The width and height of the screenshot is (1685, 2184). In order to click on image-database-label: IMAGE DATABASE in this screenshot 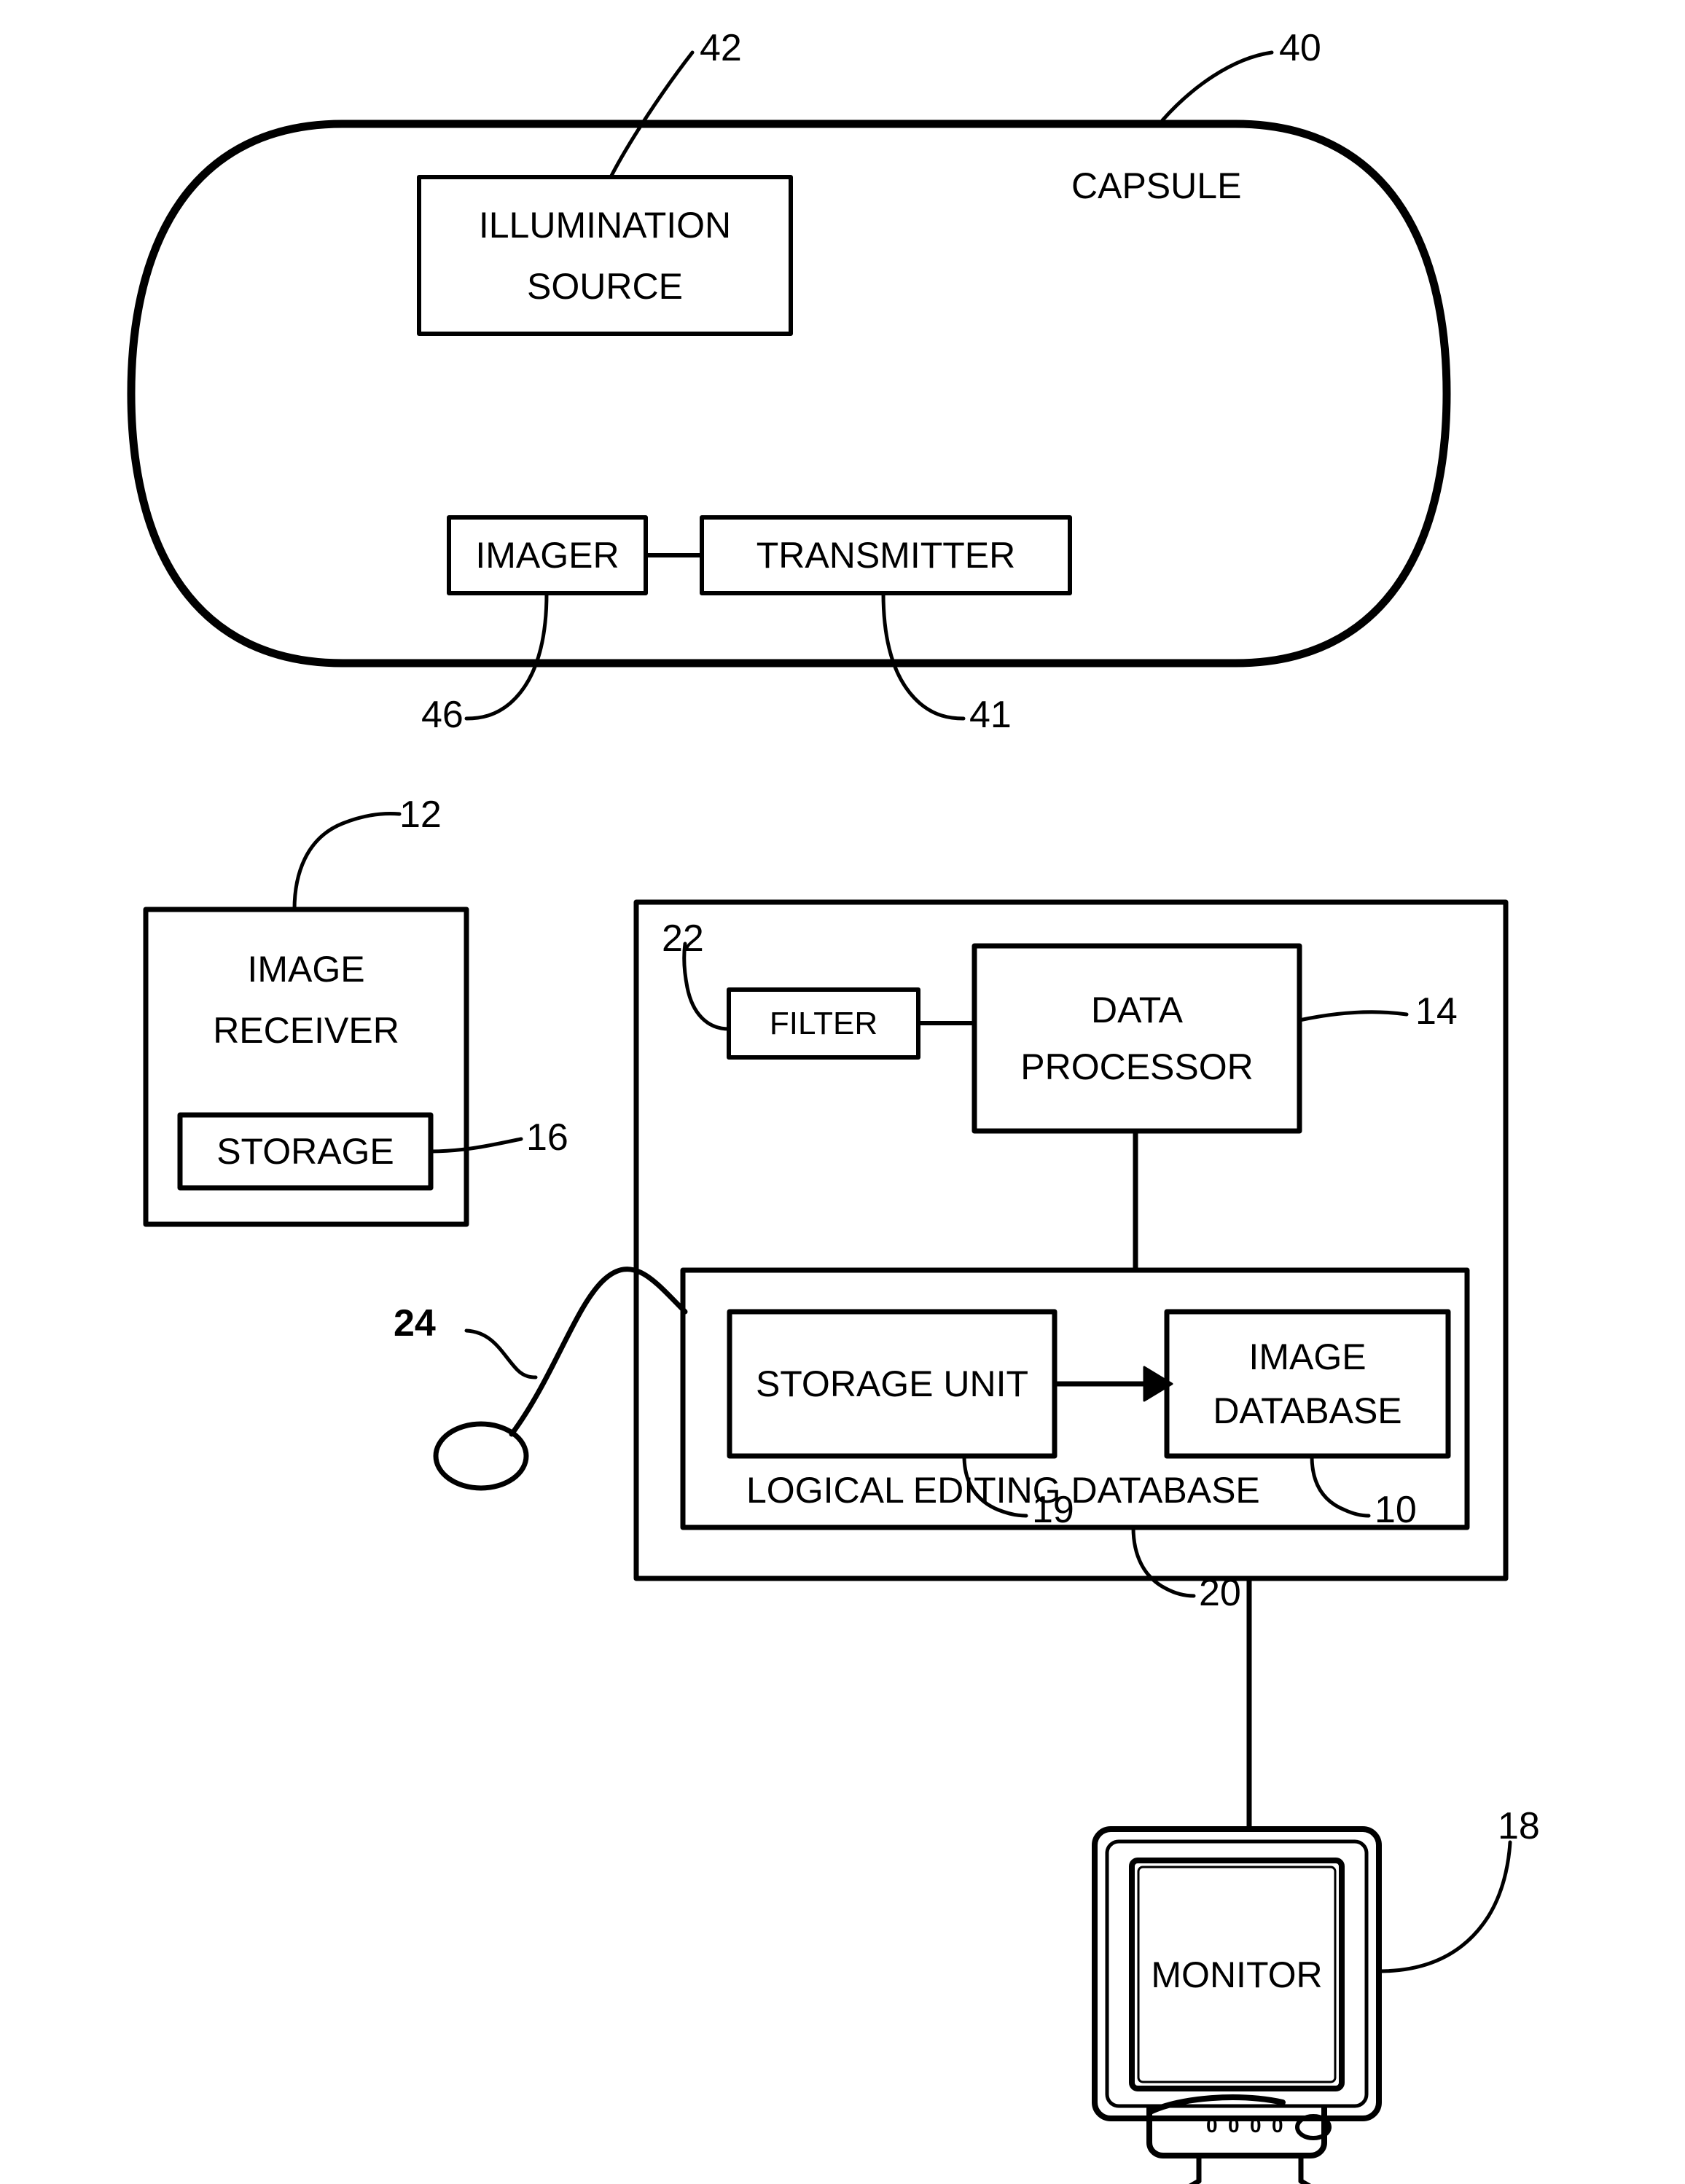, I will do `click(1307, 1384)`.